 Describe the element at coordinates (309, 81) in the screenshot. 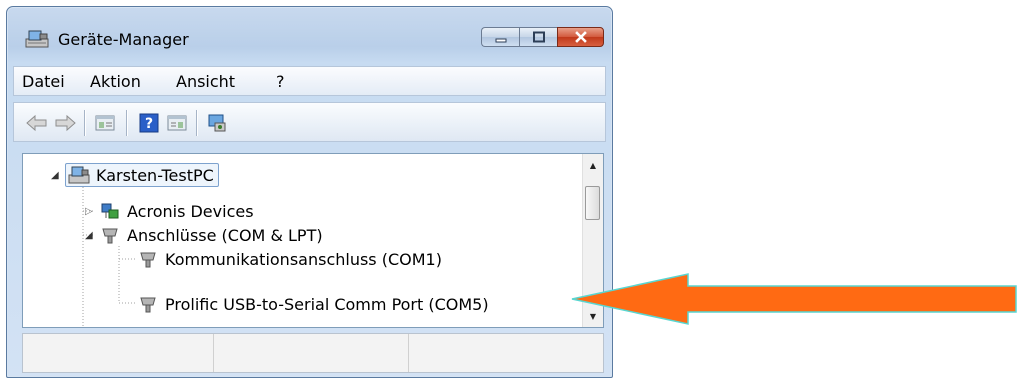

I see `menu-bar: Datei Aktion Ansicht ?` at that location.